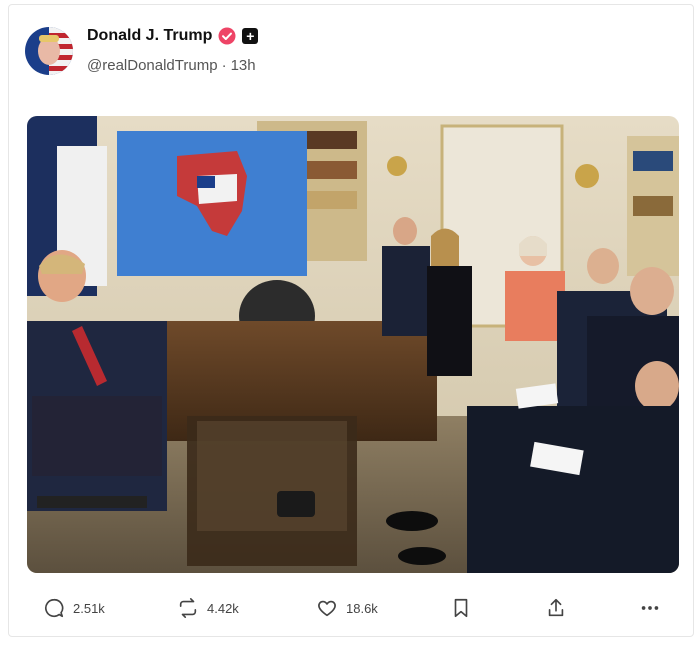 The height and width of the screenshot is (645, 700). I want to click on bookmark-icon, so click(461, 608).